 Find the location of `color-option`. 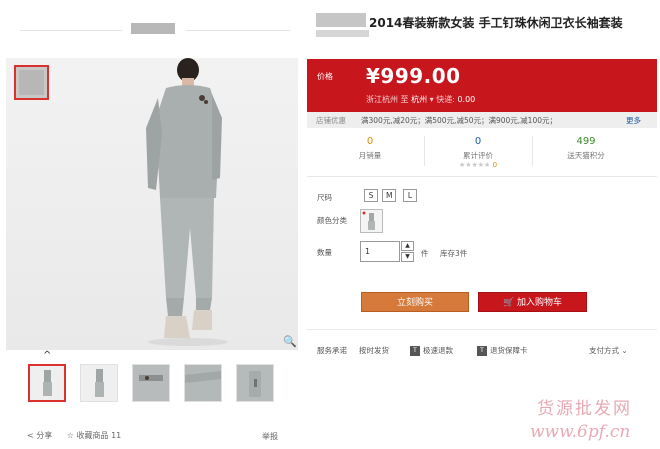

color-option is located at coordinates (371, 221).